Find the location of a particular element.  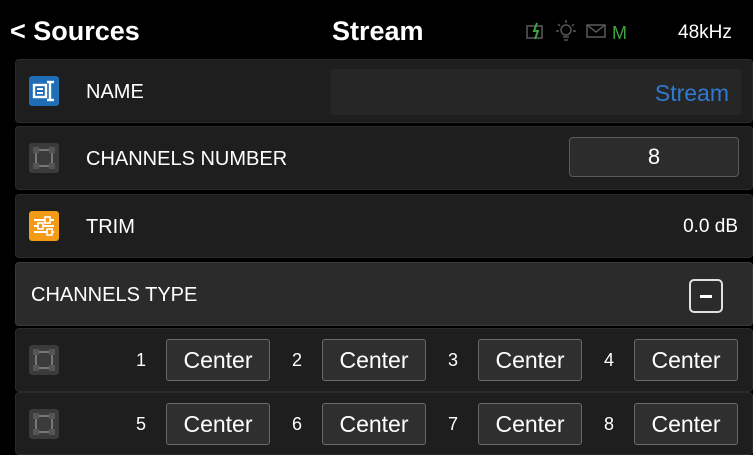

channel-number: 5 is located at coordinates (140, 424).